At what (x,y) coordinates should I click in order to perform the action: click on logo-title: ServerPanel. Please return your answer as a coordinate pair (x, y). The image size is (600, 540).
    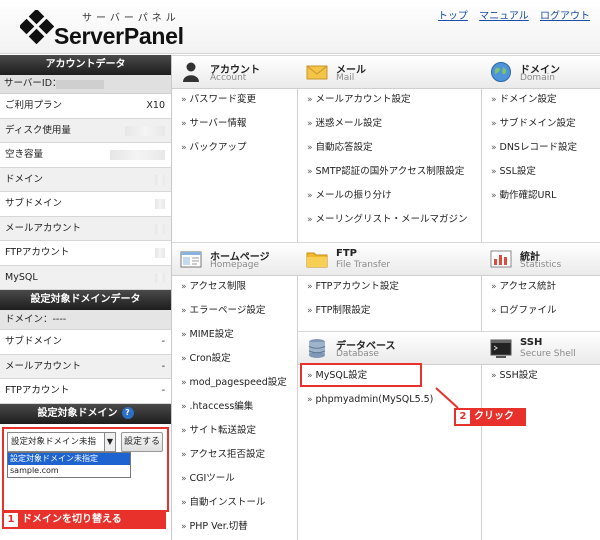
    Looking at the image, I should click on (119, 36).